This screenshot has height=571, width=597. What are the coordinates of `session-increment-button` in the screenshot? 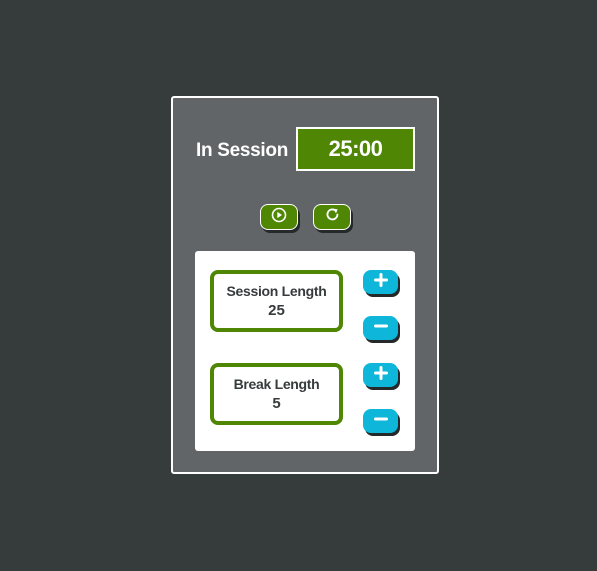 It's located at (380, 282).